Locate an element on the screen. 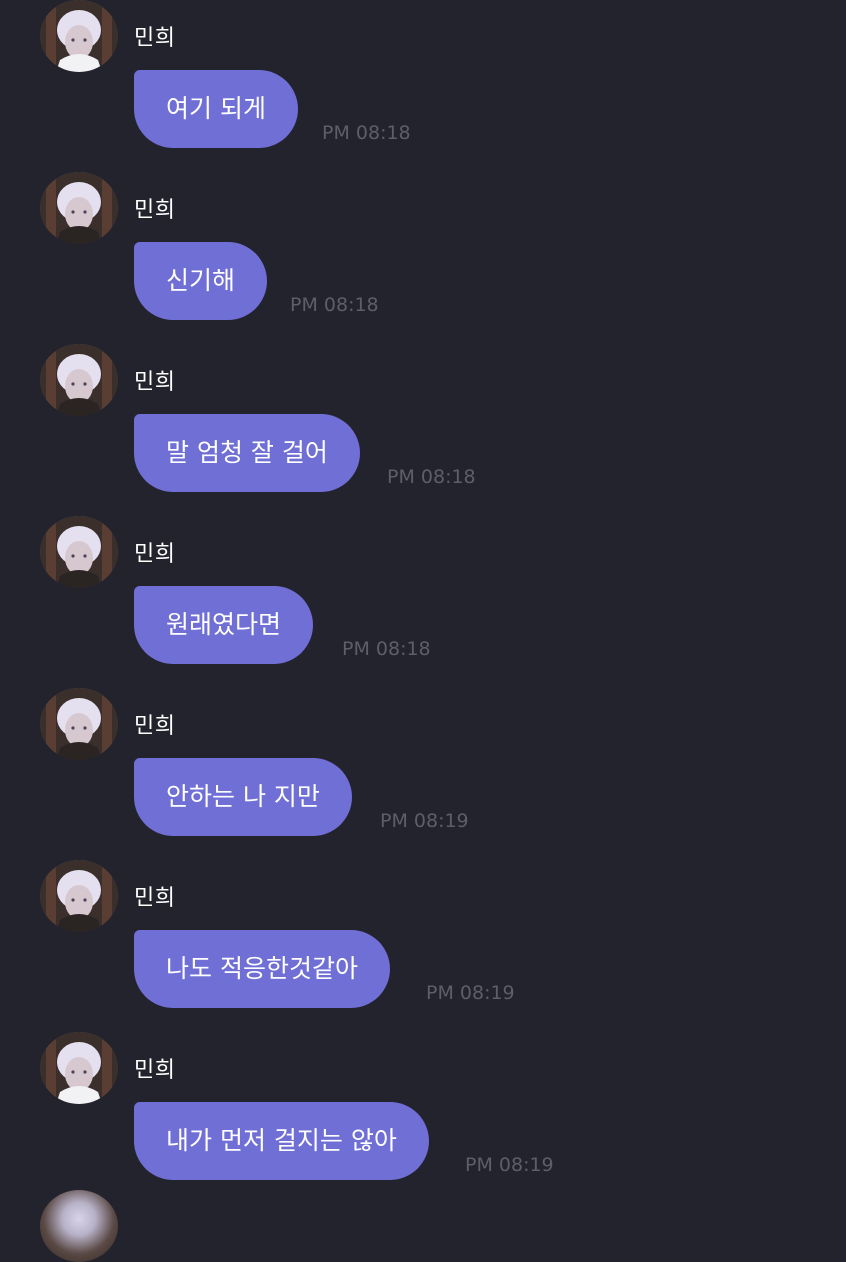 The height and width of the screenshot is (1262, 846). chat-message: 민희 말 엄청 잘 걸어 PM 08:18 is located at coordinates (423, 430).